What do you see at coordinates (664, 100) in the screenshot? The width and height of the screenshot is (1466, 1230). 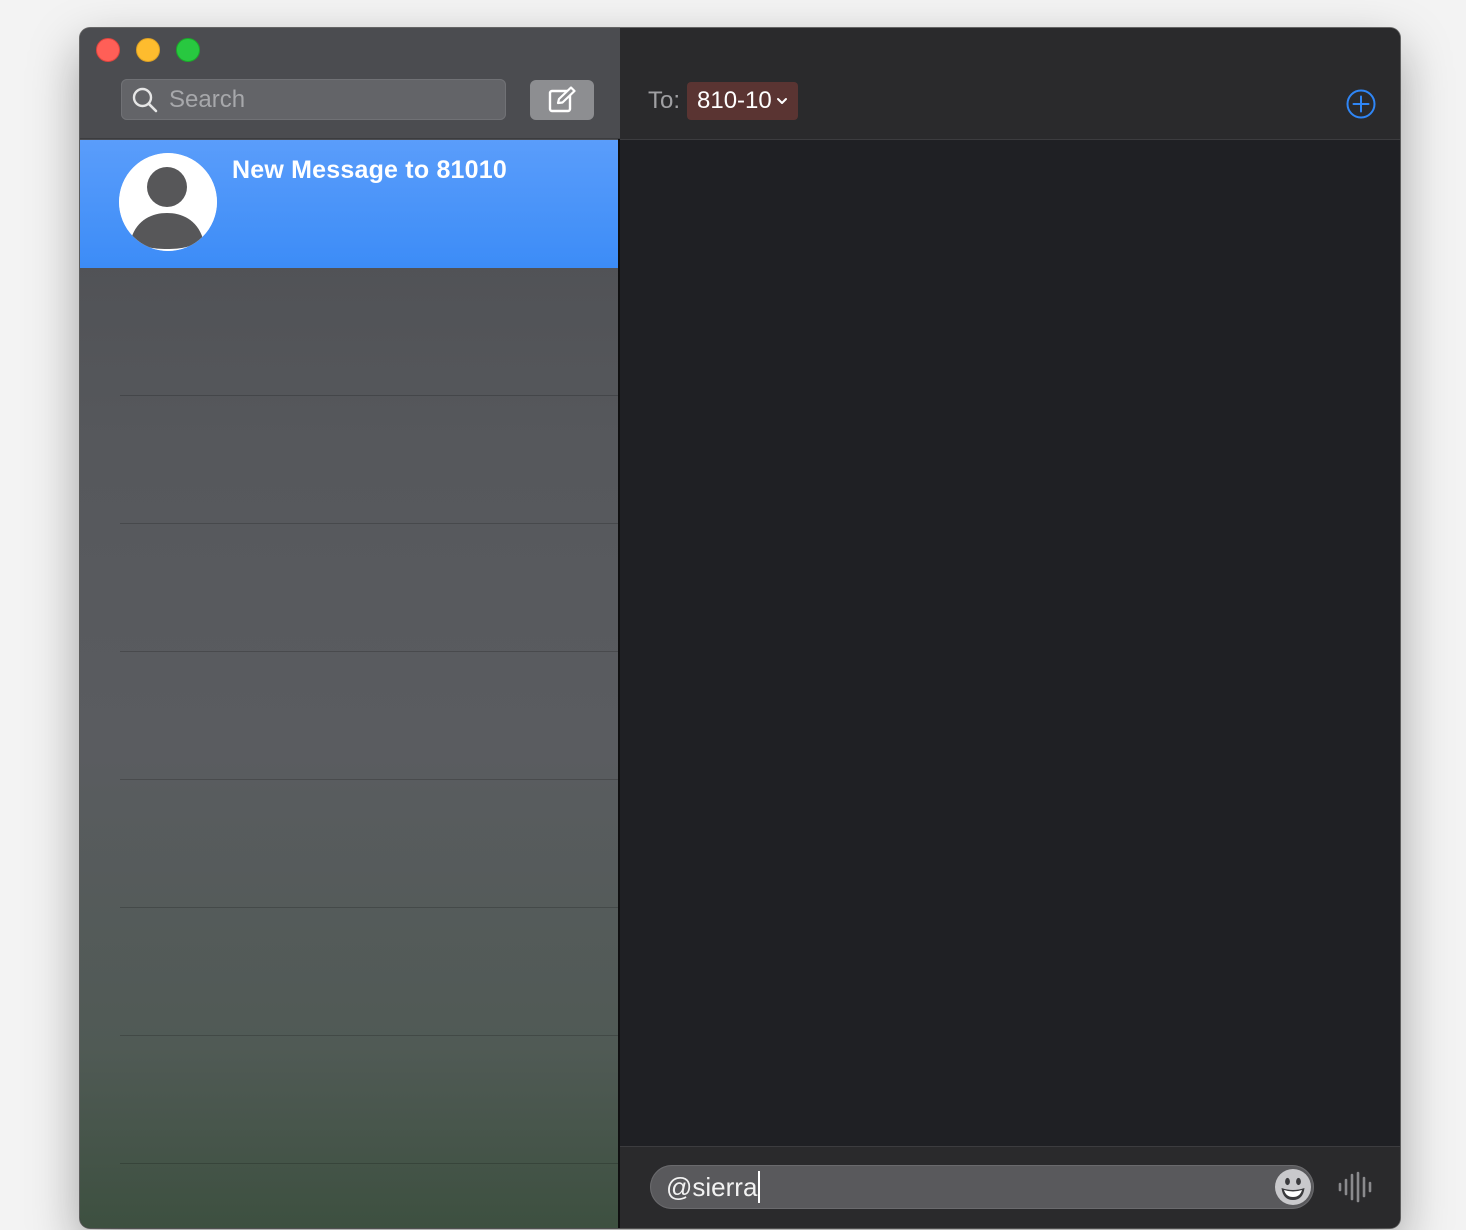 I see `to-label: To:` at bounding box center [664, 100].